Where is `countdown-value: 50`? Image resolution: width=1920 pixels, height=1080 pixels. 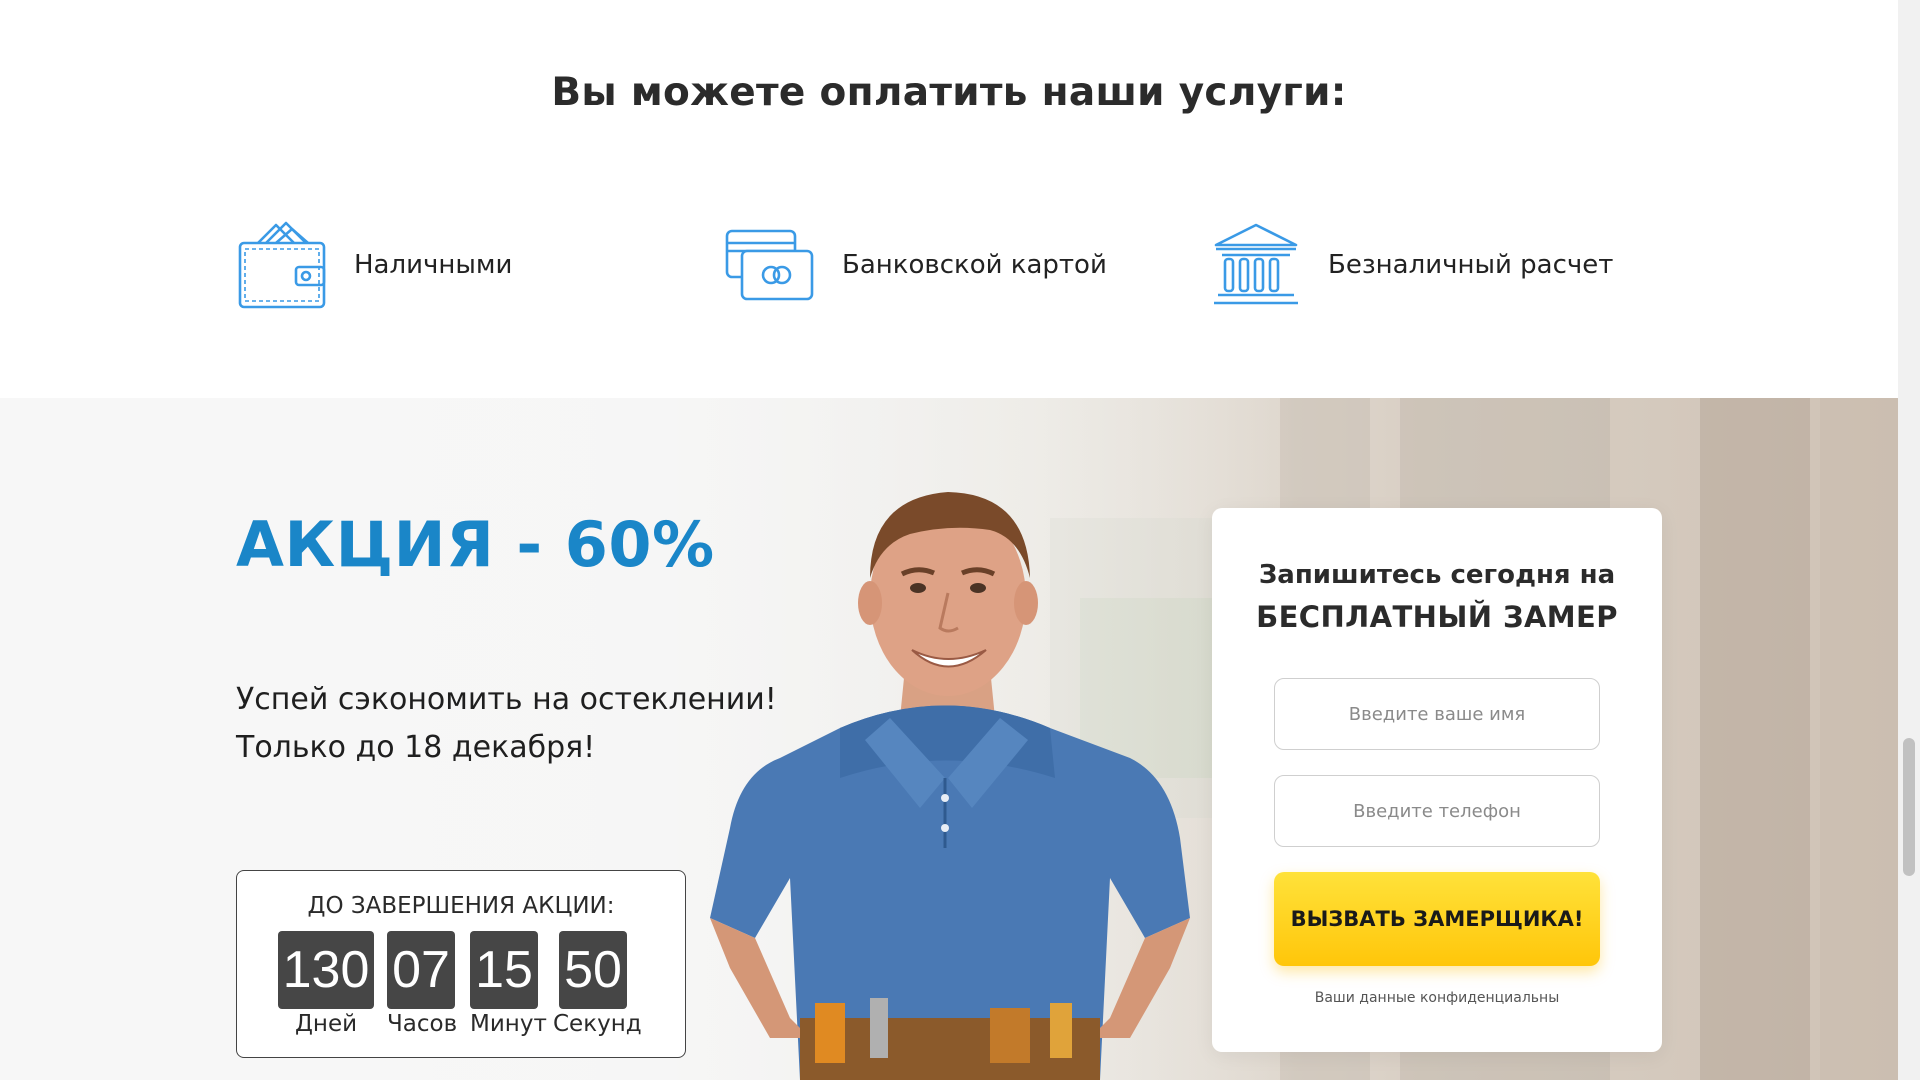
countdown-value: 50 is located at coordinates (593, 970).